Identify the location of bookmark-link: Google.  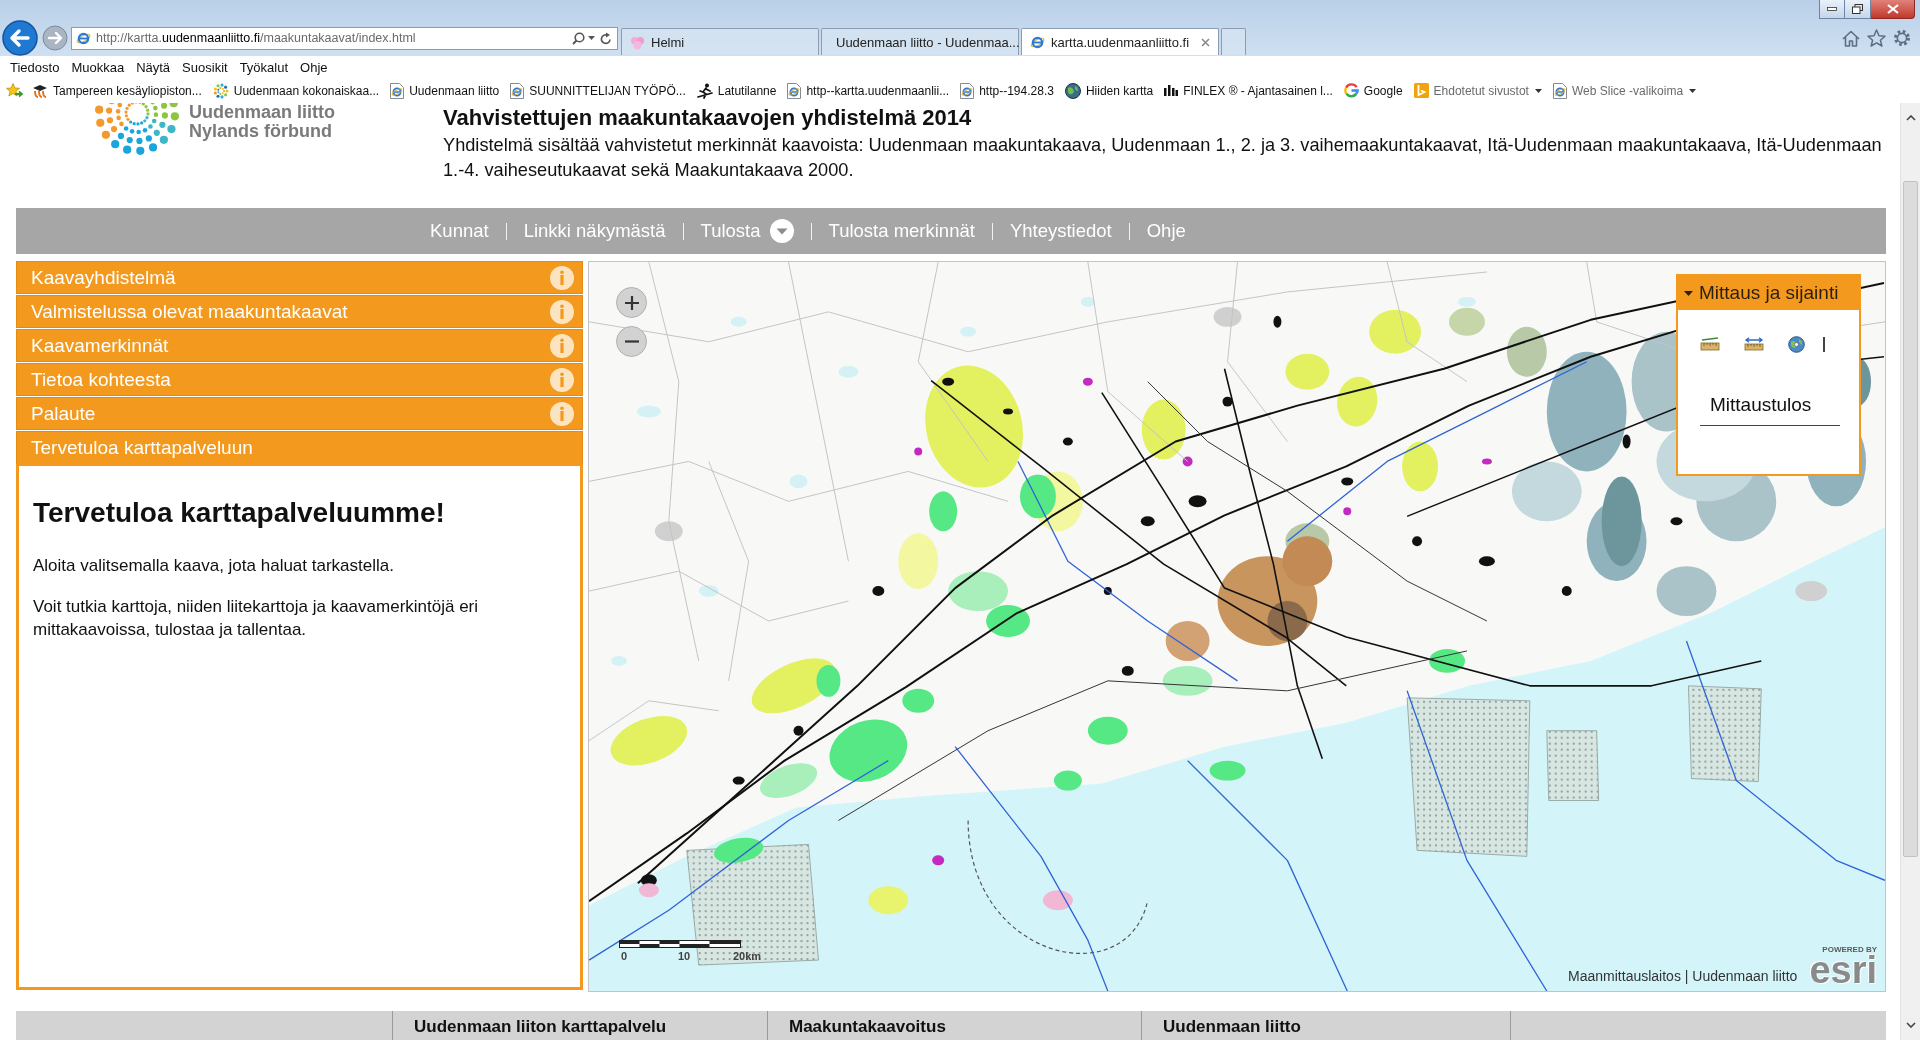
(1373, 90).